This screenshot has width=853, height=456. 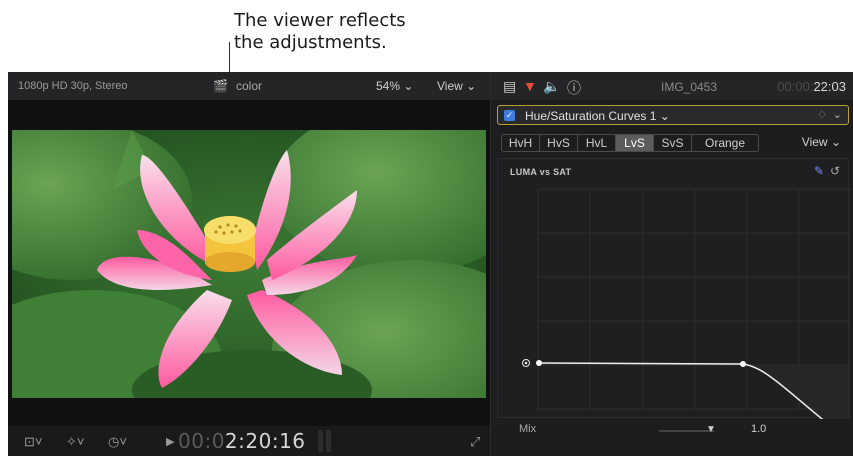 I want to click on audio-meter-right, so click(x=328, y=441).